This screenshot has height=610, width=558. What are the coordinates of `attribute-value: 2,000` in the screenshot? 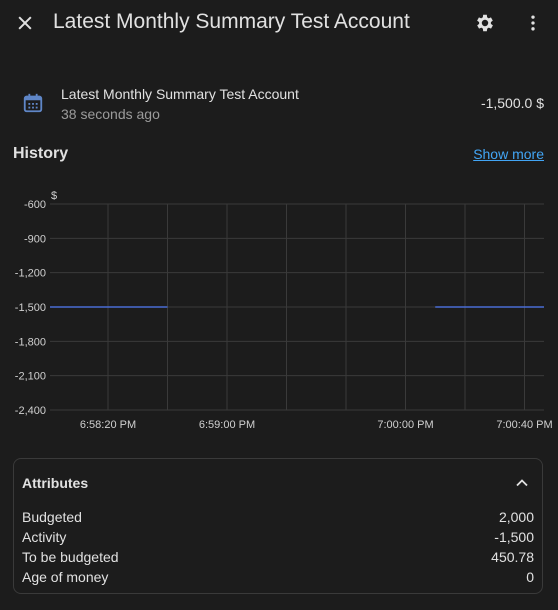 It's located at (516, 517).